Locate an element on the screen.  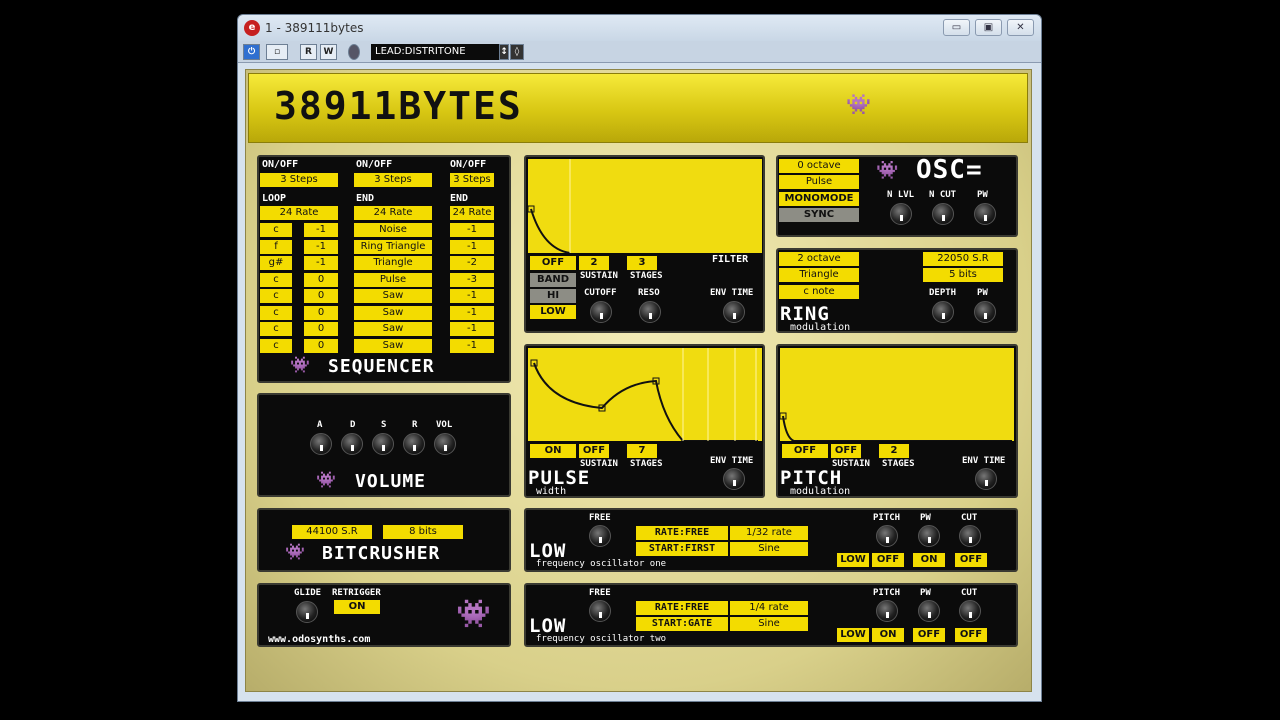
filter-band-button: BAND is located at coordinates (553, 280).